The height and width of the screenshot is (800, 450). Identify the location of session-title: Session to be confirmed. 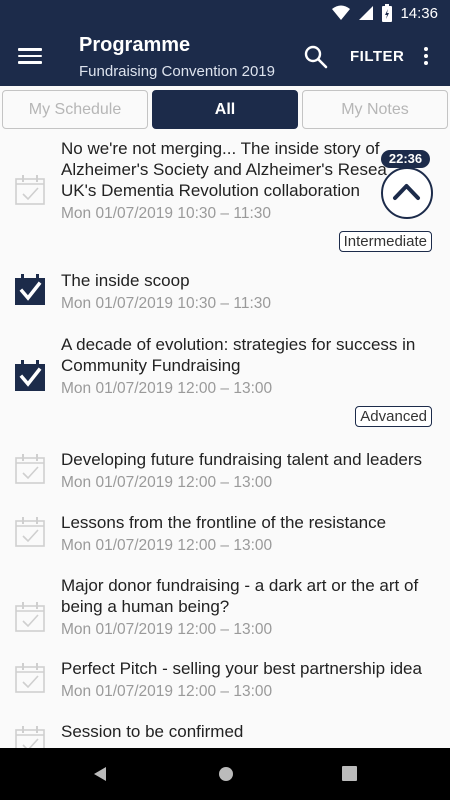
(152, 731).